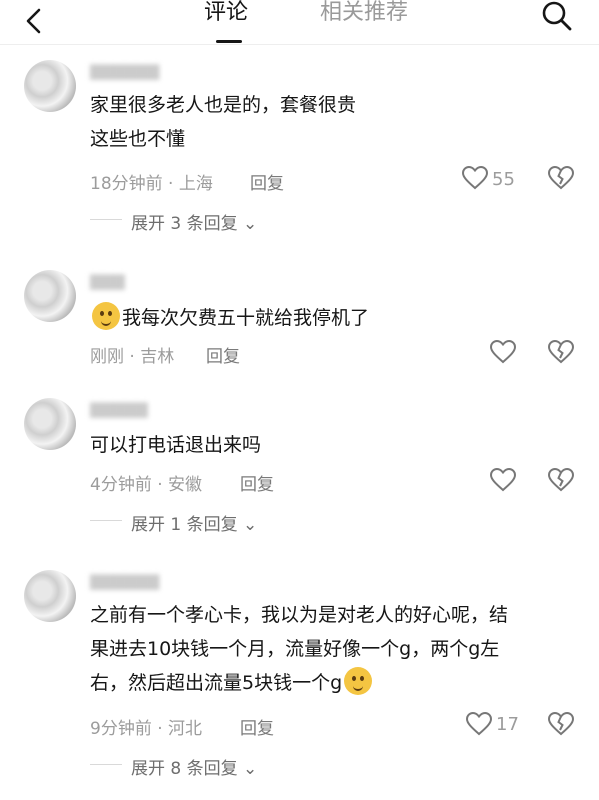 The image size is (599, 800). Describe the element at coordinates (229, 41) in the screenshot. I see `tab-active-indicator` at that location.